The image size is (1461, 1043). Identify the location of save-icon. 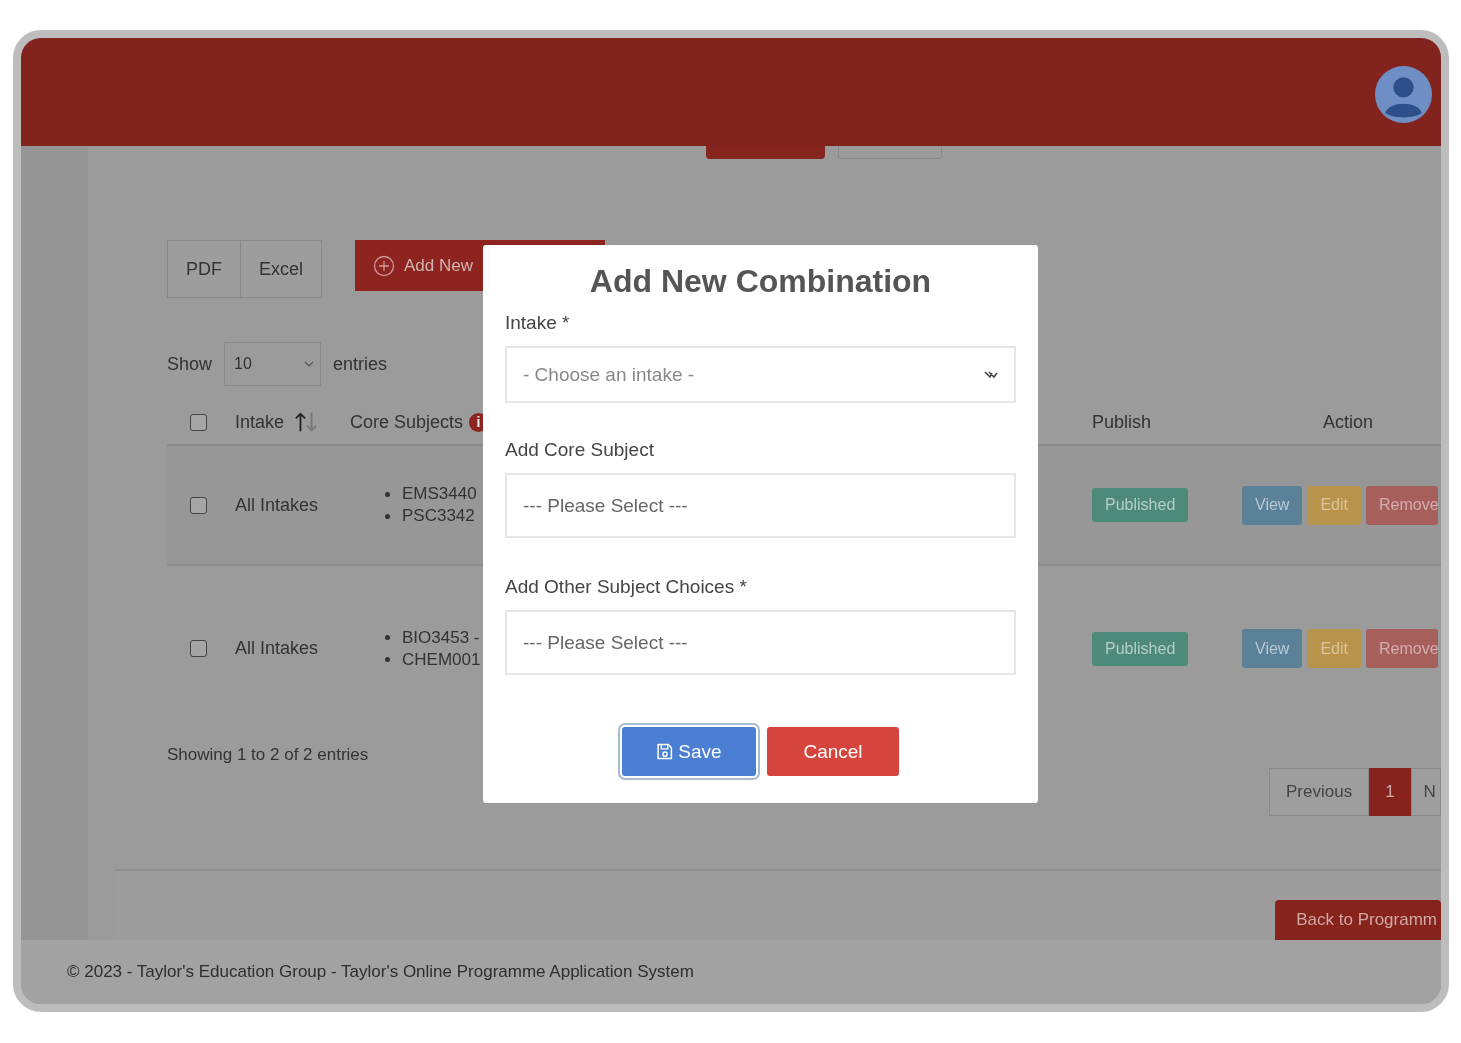
(665, 751).